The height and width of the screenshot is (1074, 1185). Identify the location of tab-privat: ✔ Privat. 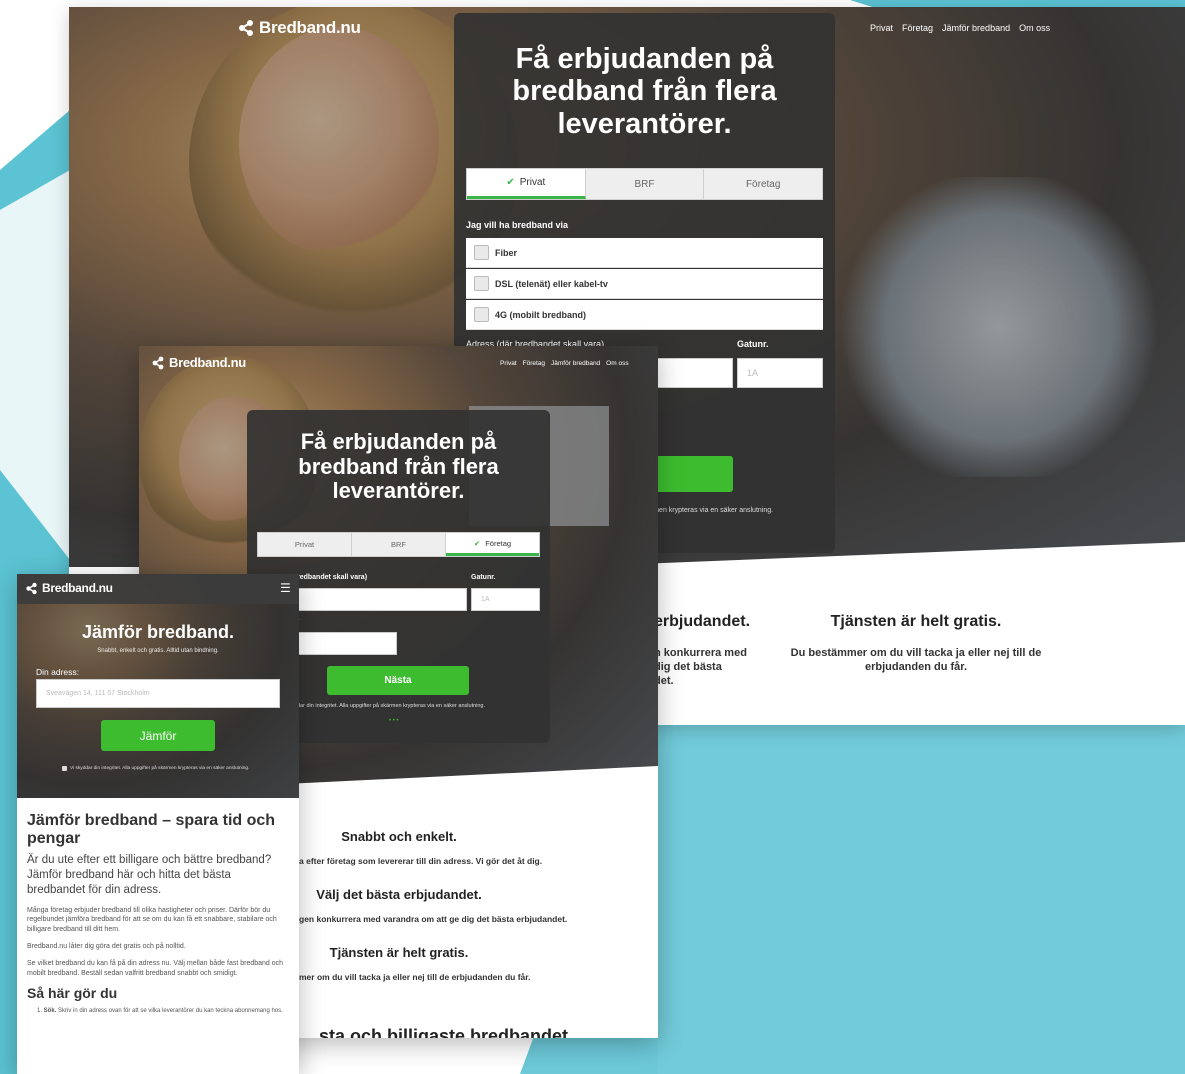
(526, 184).